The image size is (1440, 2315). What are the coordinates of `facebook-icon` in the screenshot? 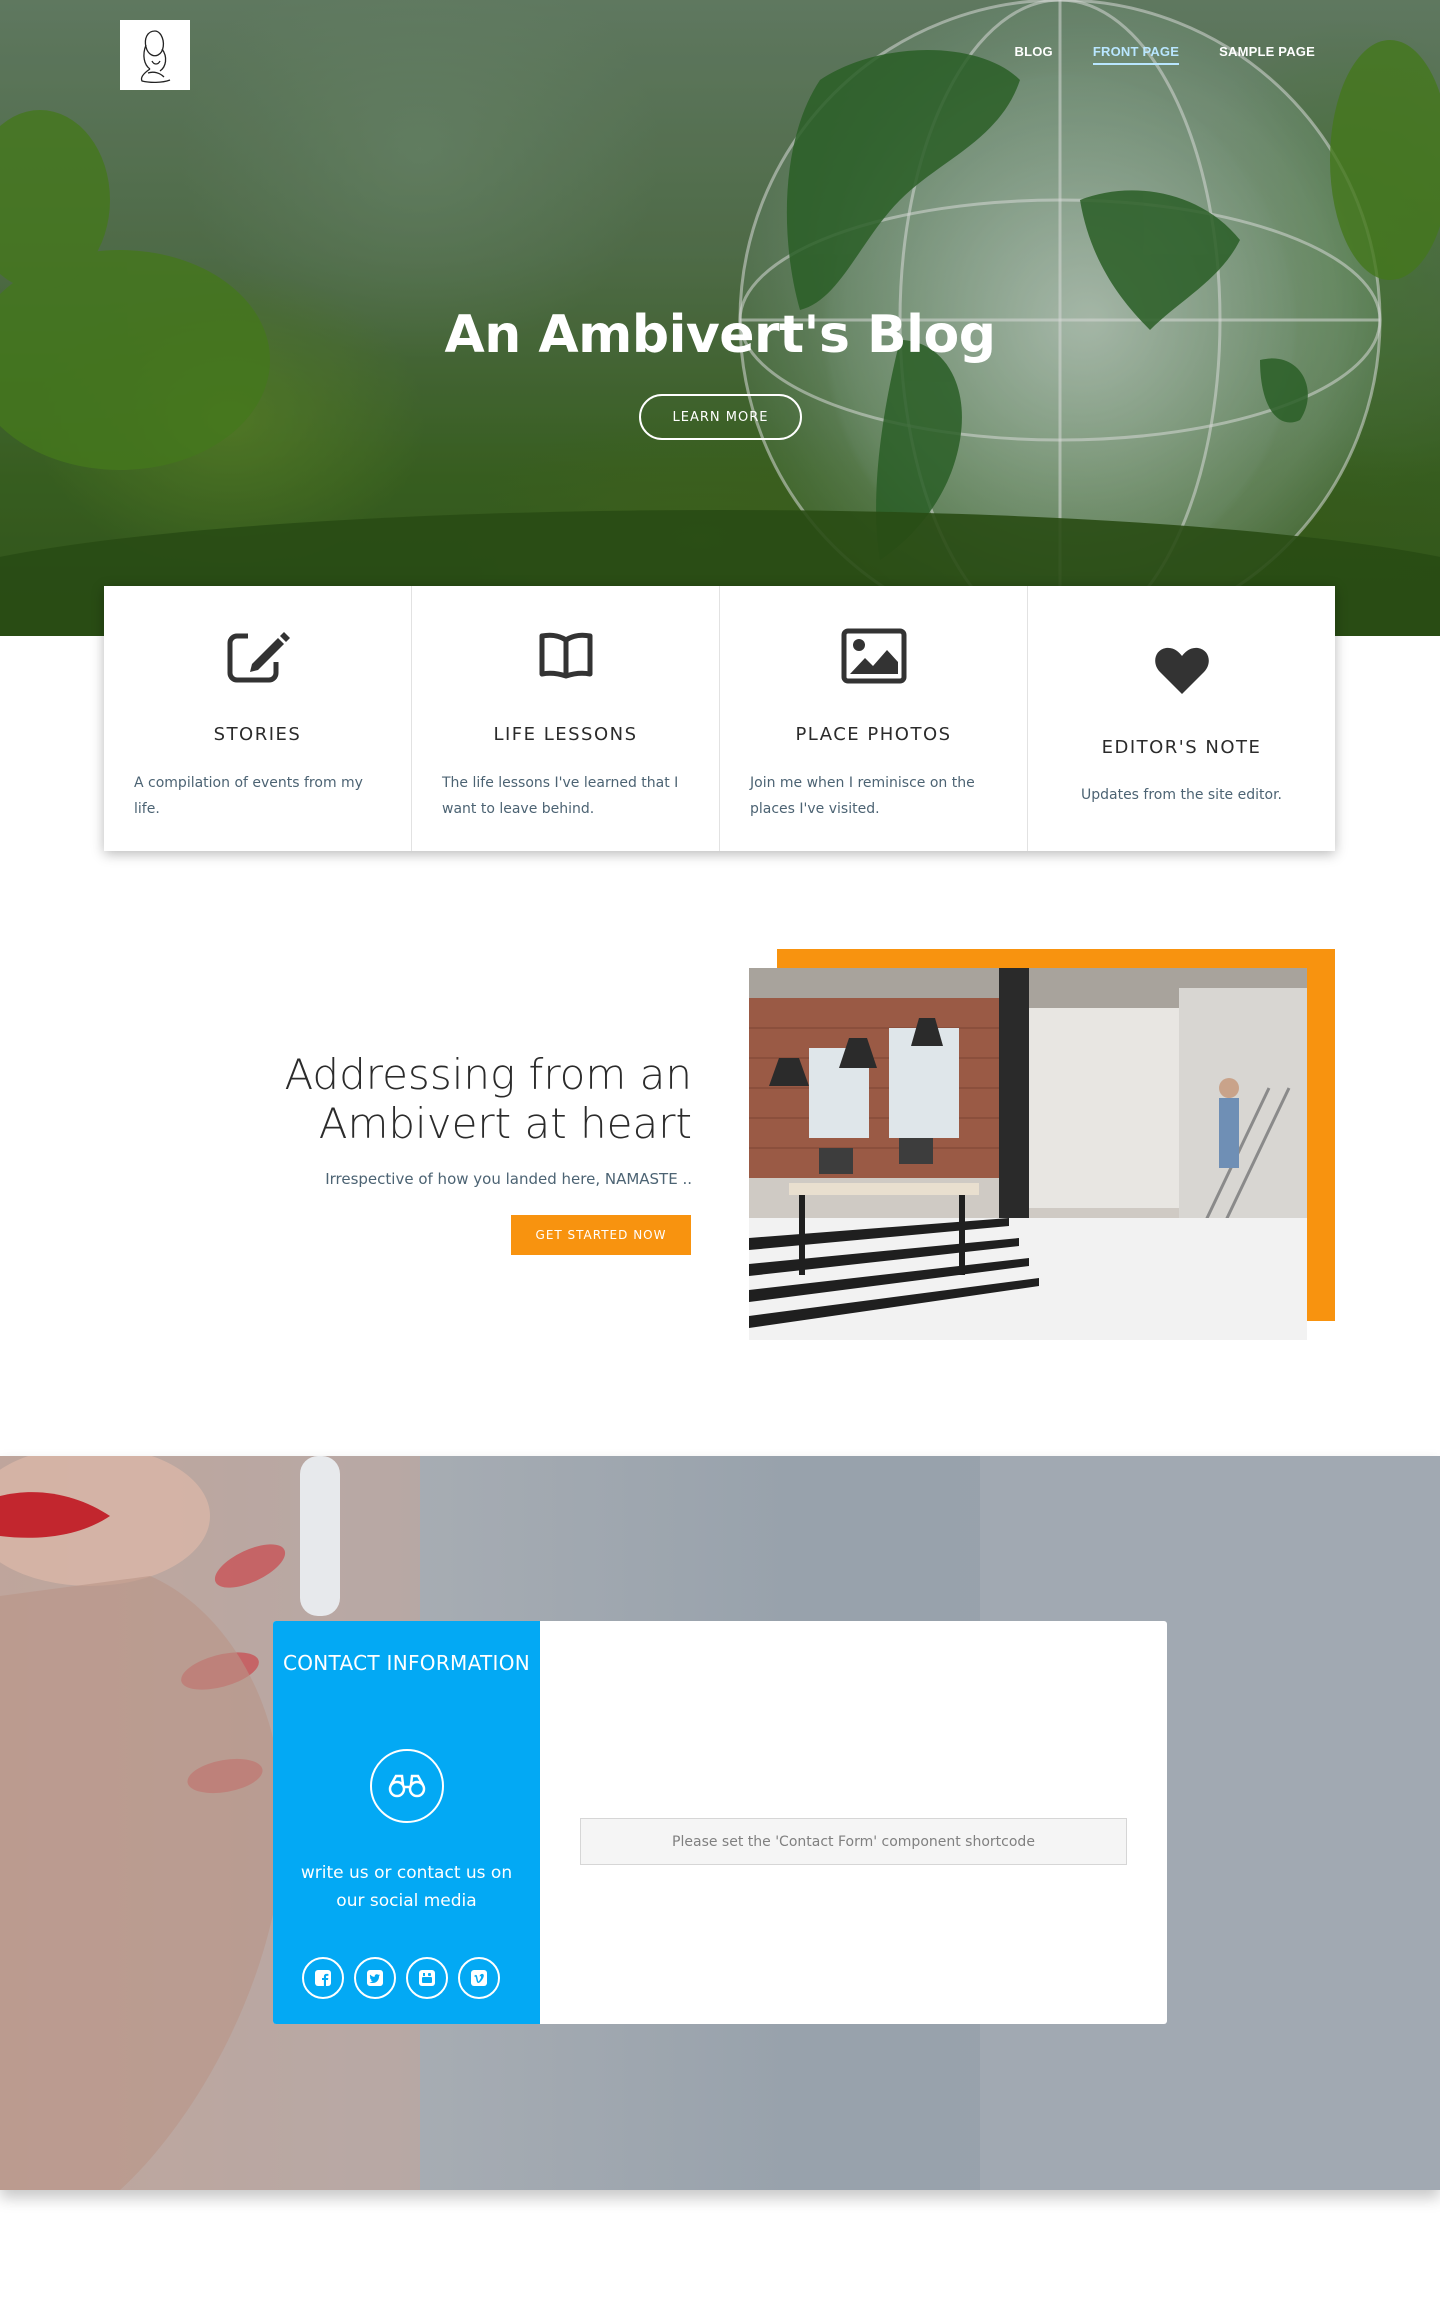 It's located at (323, 1978).